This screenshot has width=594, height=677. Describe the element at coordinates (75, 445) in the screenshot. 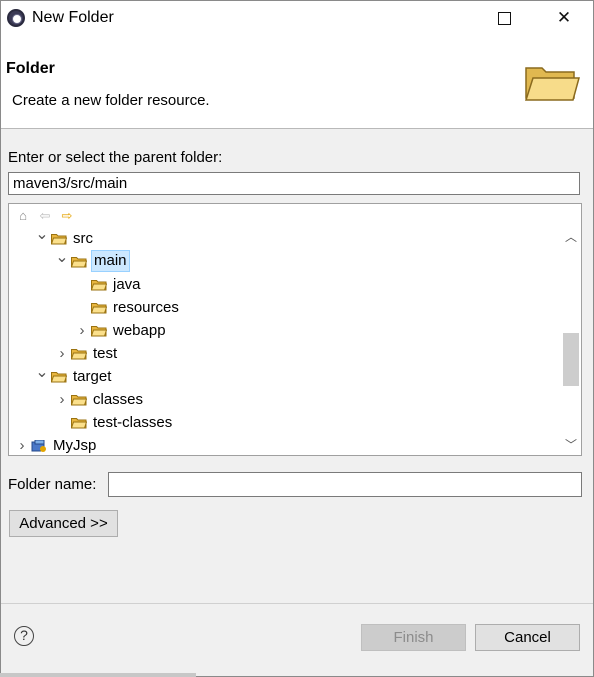

I see `tree-item-label: MyJsp` at that location.